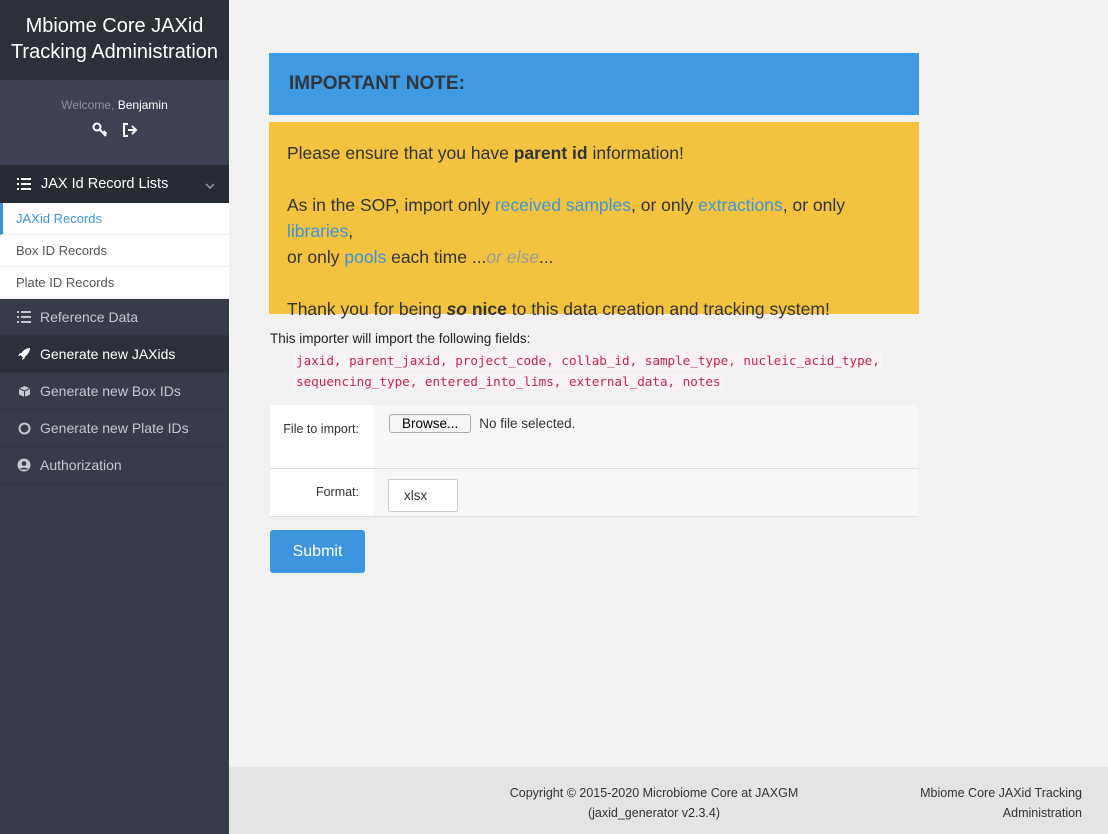 The width and height of the screenshot is (1108, 834). I want to click on user-actions, so click(114, 130).